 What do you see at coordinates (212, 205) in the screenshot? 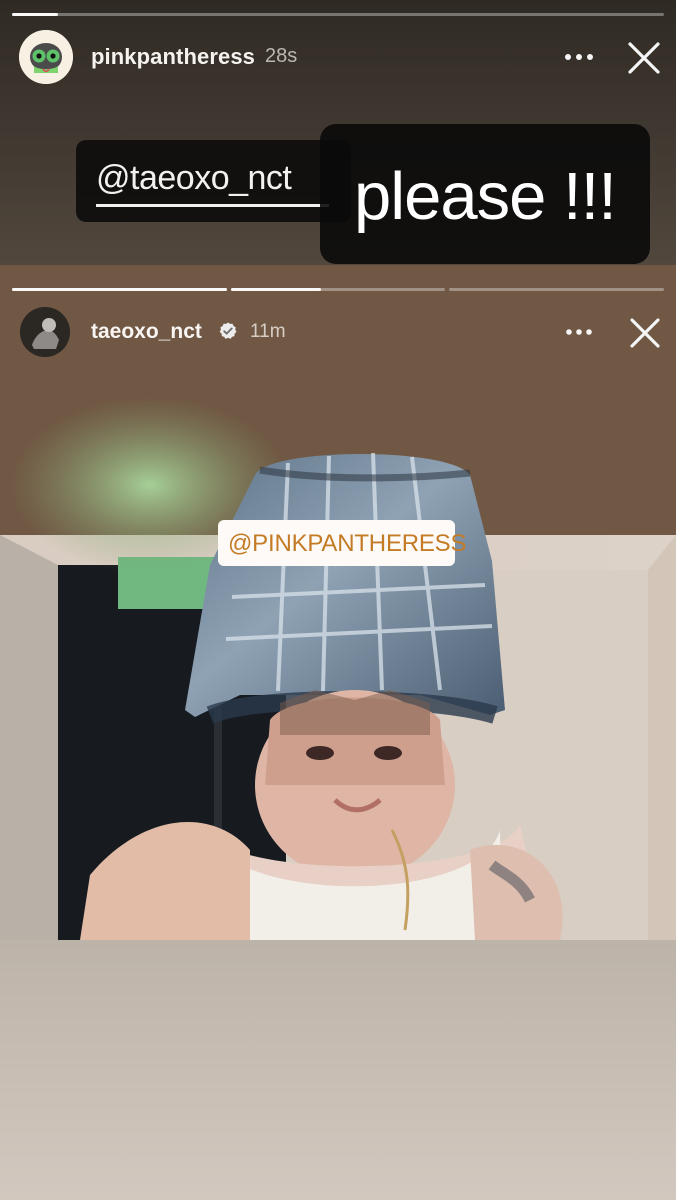
I see `mention-underline` at bounding box center [212, 205].